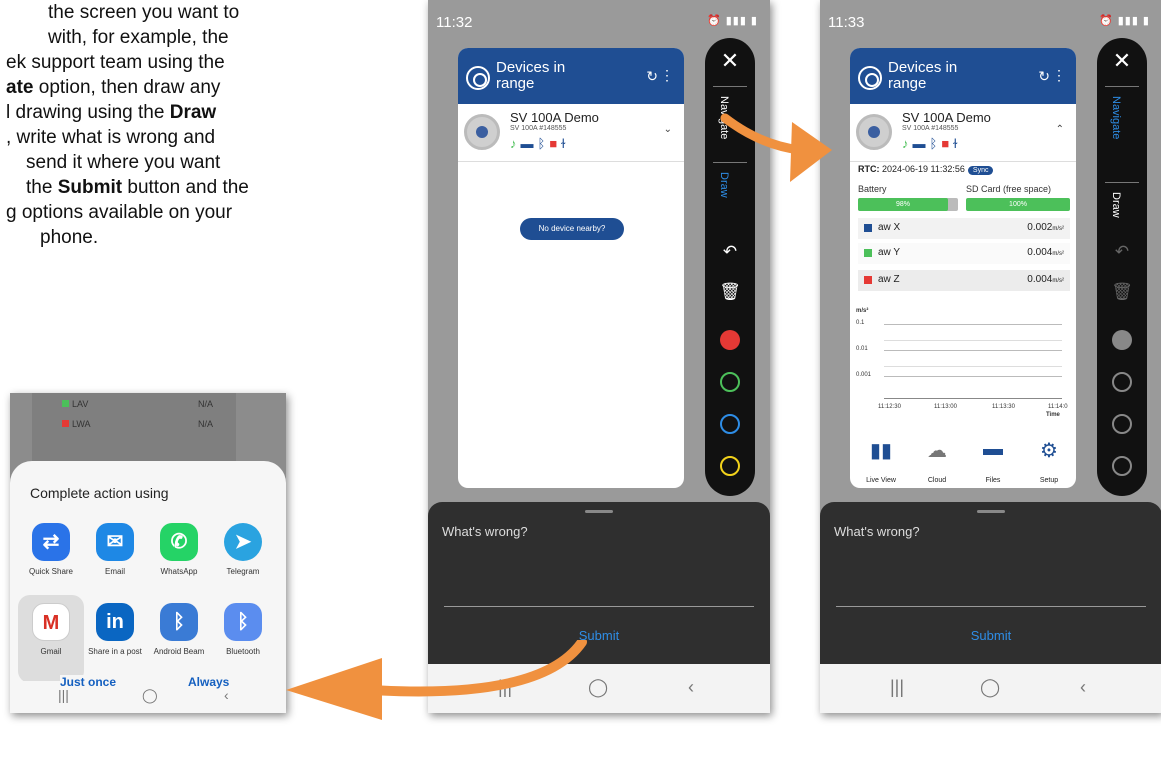 The width and height of the screenshot is (1161, 770). I want to click on measurement-name: aw Z, so click(889, 279).